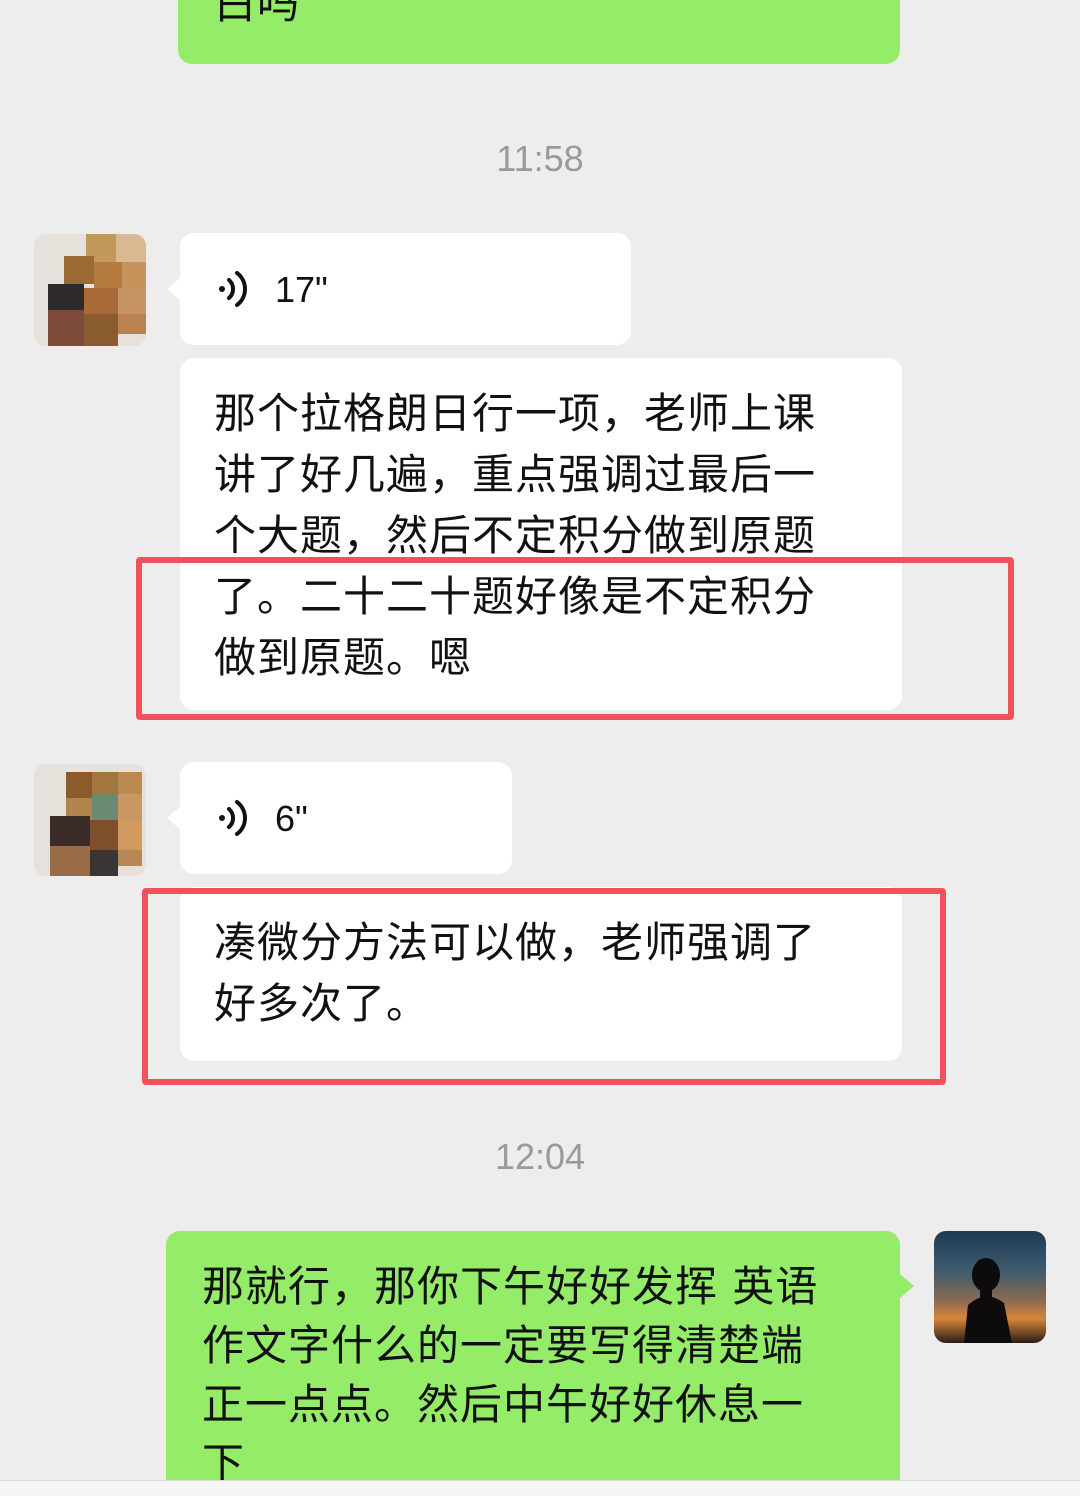  I want to click on message-line: 正一点点。然后中午好好休息一, so click(503, 1404).